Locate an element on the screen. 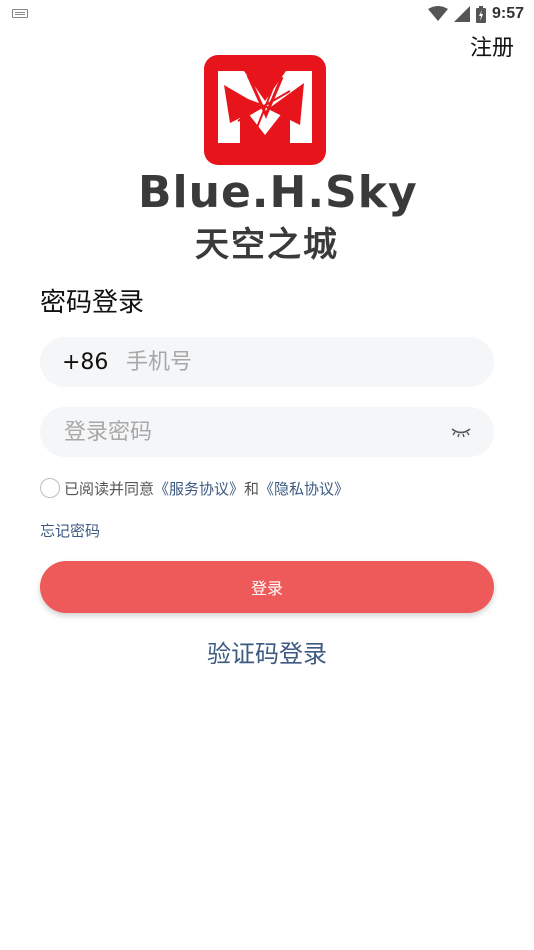 The height and width of the screenshot is (950, 534). forgot-password-link: 忘记密码 is located at coordinates (70, 530).